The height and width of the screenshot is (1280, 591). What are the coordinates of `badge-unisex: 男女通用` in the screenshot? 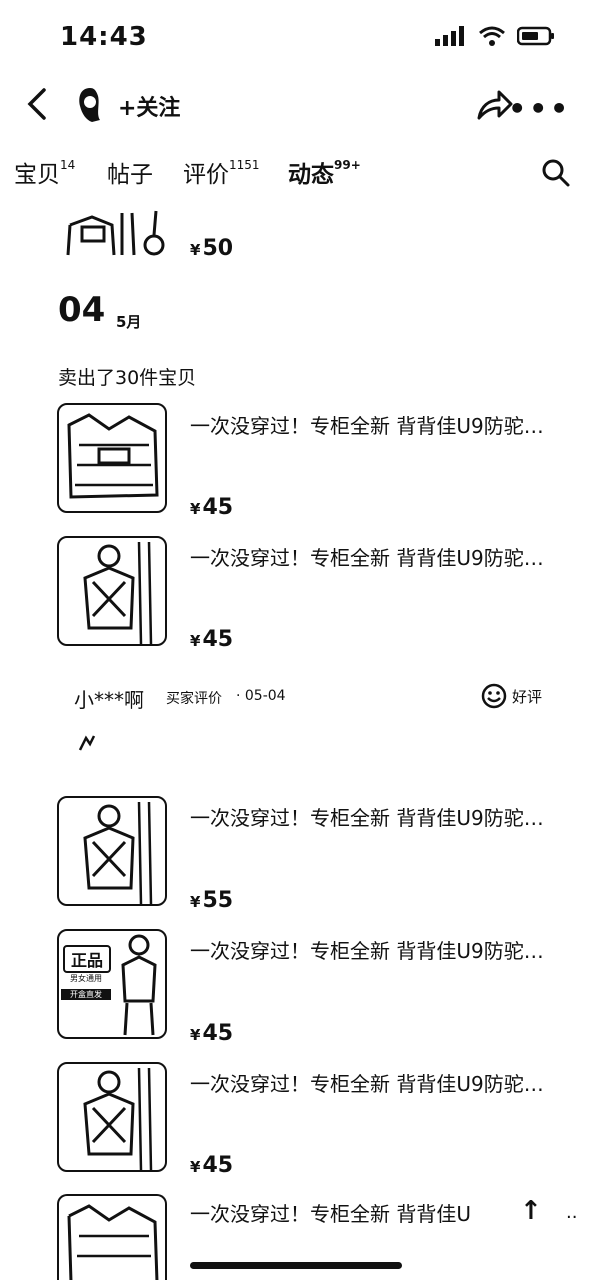 It's located at (86, 978).